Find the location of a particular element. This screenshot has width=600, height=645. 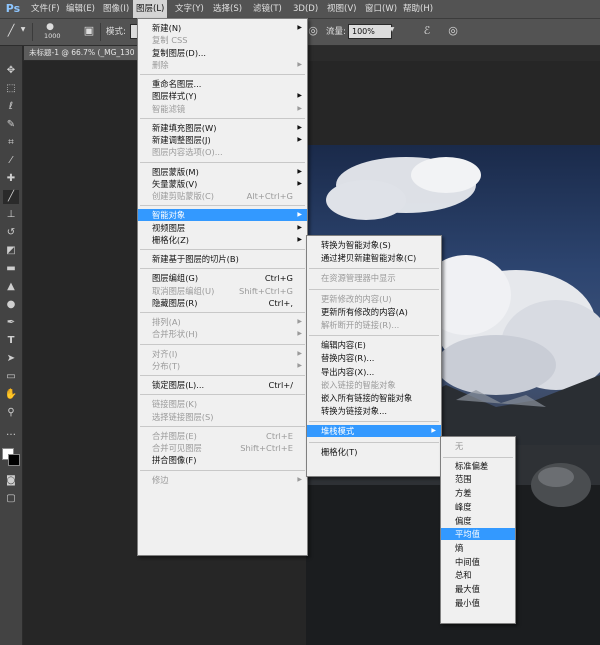

smart-object-menu-item: 嵌入所有链接的智能对象 is located at coordinates (374, 398).